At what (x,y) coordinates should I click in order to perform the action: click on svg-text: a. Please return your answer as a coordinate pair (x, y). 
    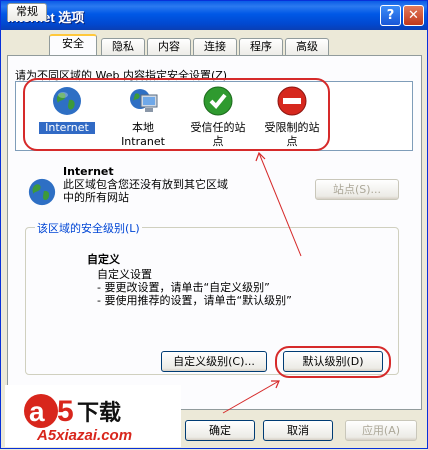
    Looking at the image, I should click on (37, 411).